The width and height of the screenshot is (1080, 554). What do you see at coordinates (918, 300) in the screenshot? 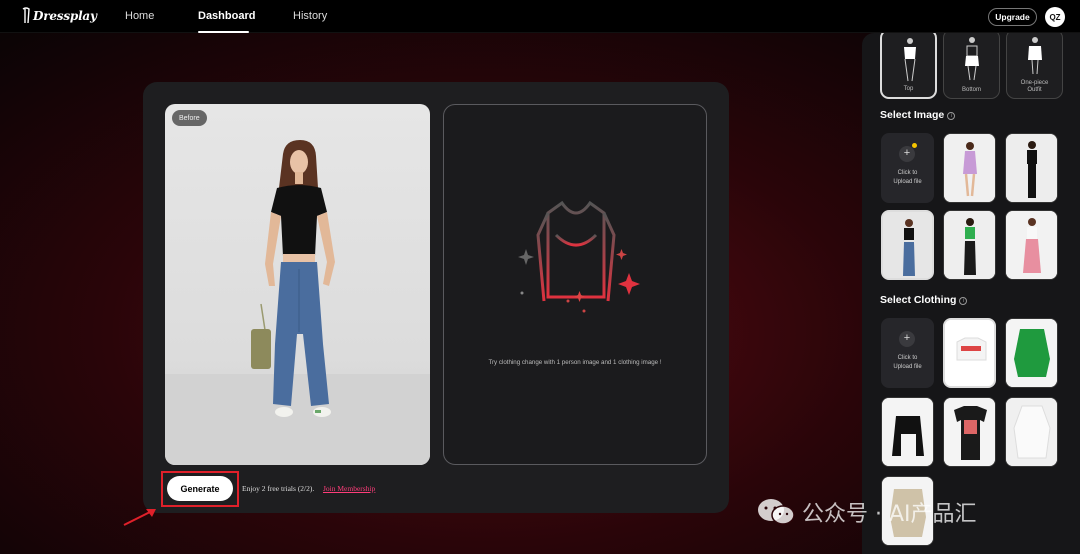
I see `select-clothing-label: Select Clothing` at bounding box center [918, 300].